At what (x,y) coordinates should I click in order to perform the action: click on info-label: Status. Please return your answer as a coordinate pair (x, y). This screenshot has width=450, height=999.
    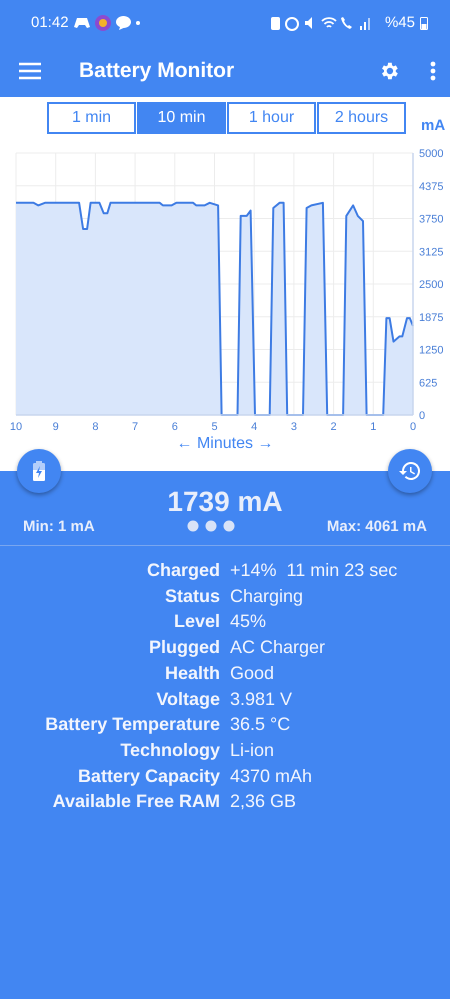
    Looking at the image, I should click on (192, 596).